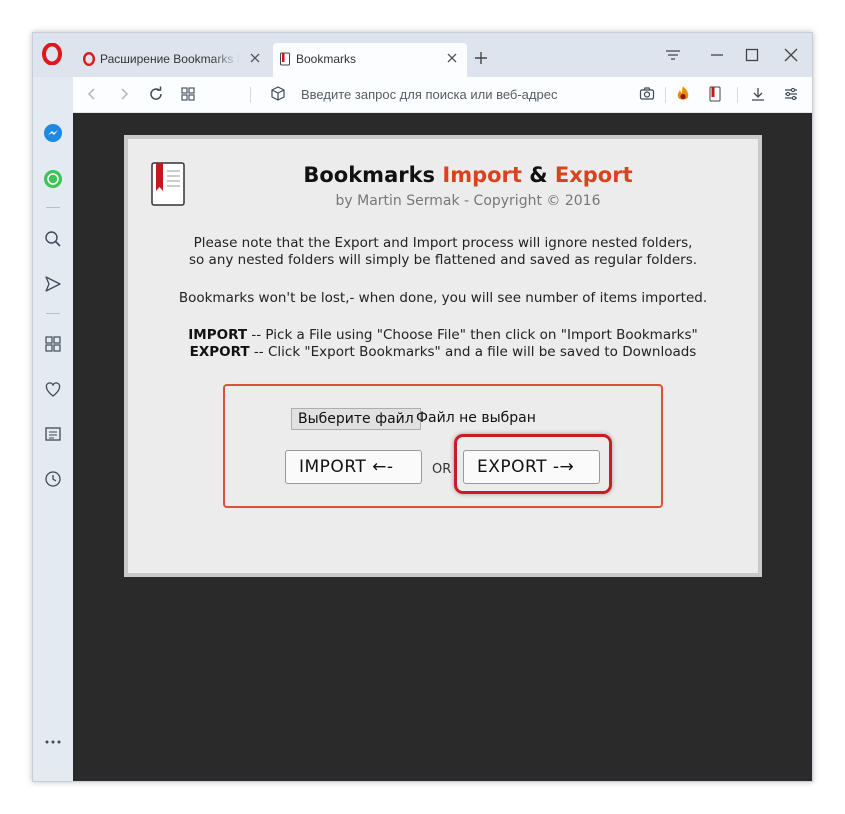 The width and height of the screenshot is (845, 814). What do you see at coordinates (53, 133) in the screenshot?
I see `messenger-icon` at bounding box center [53, 133].